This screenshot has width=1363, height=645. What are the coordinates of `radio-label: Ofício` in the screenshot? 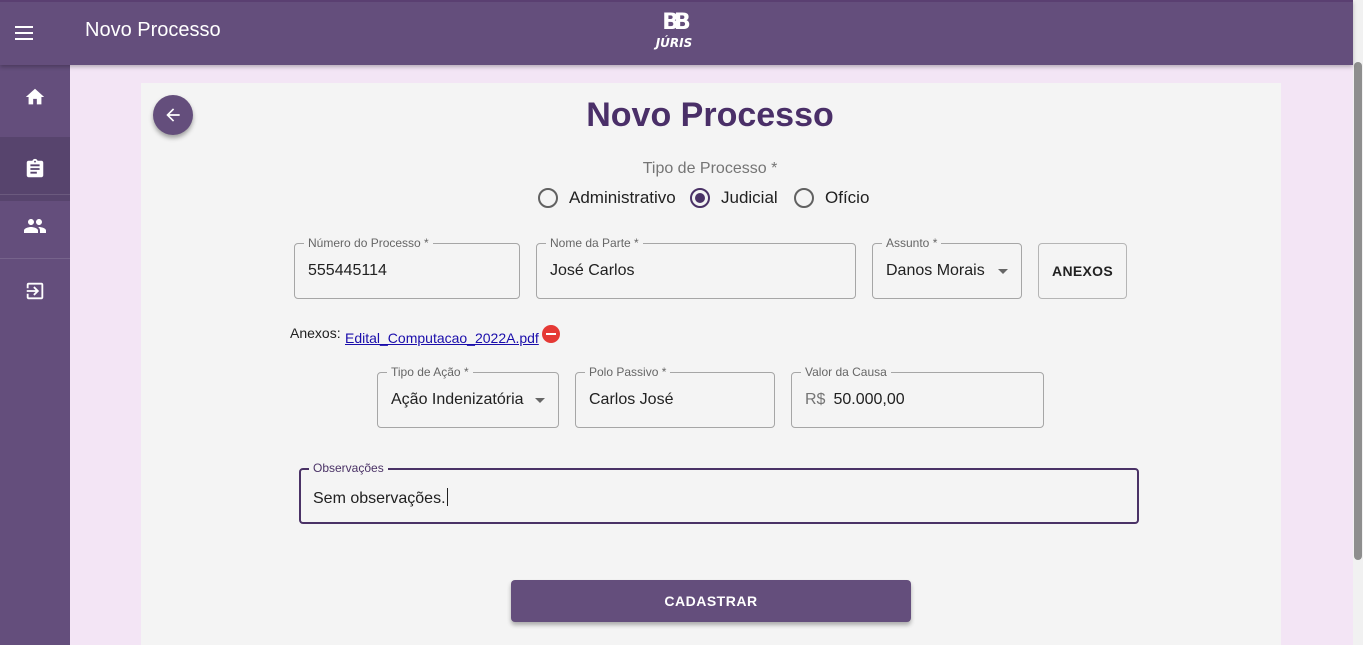 It's located at (847, 197).